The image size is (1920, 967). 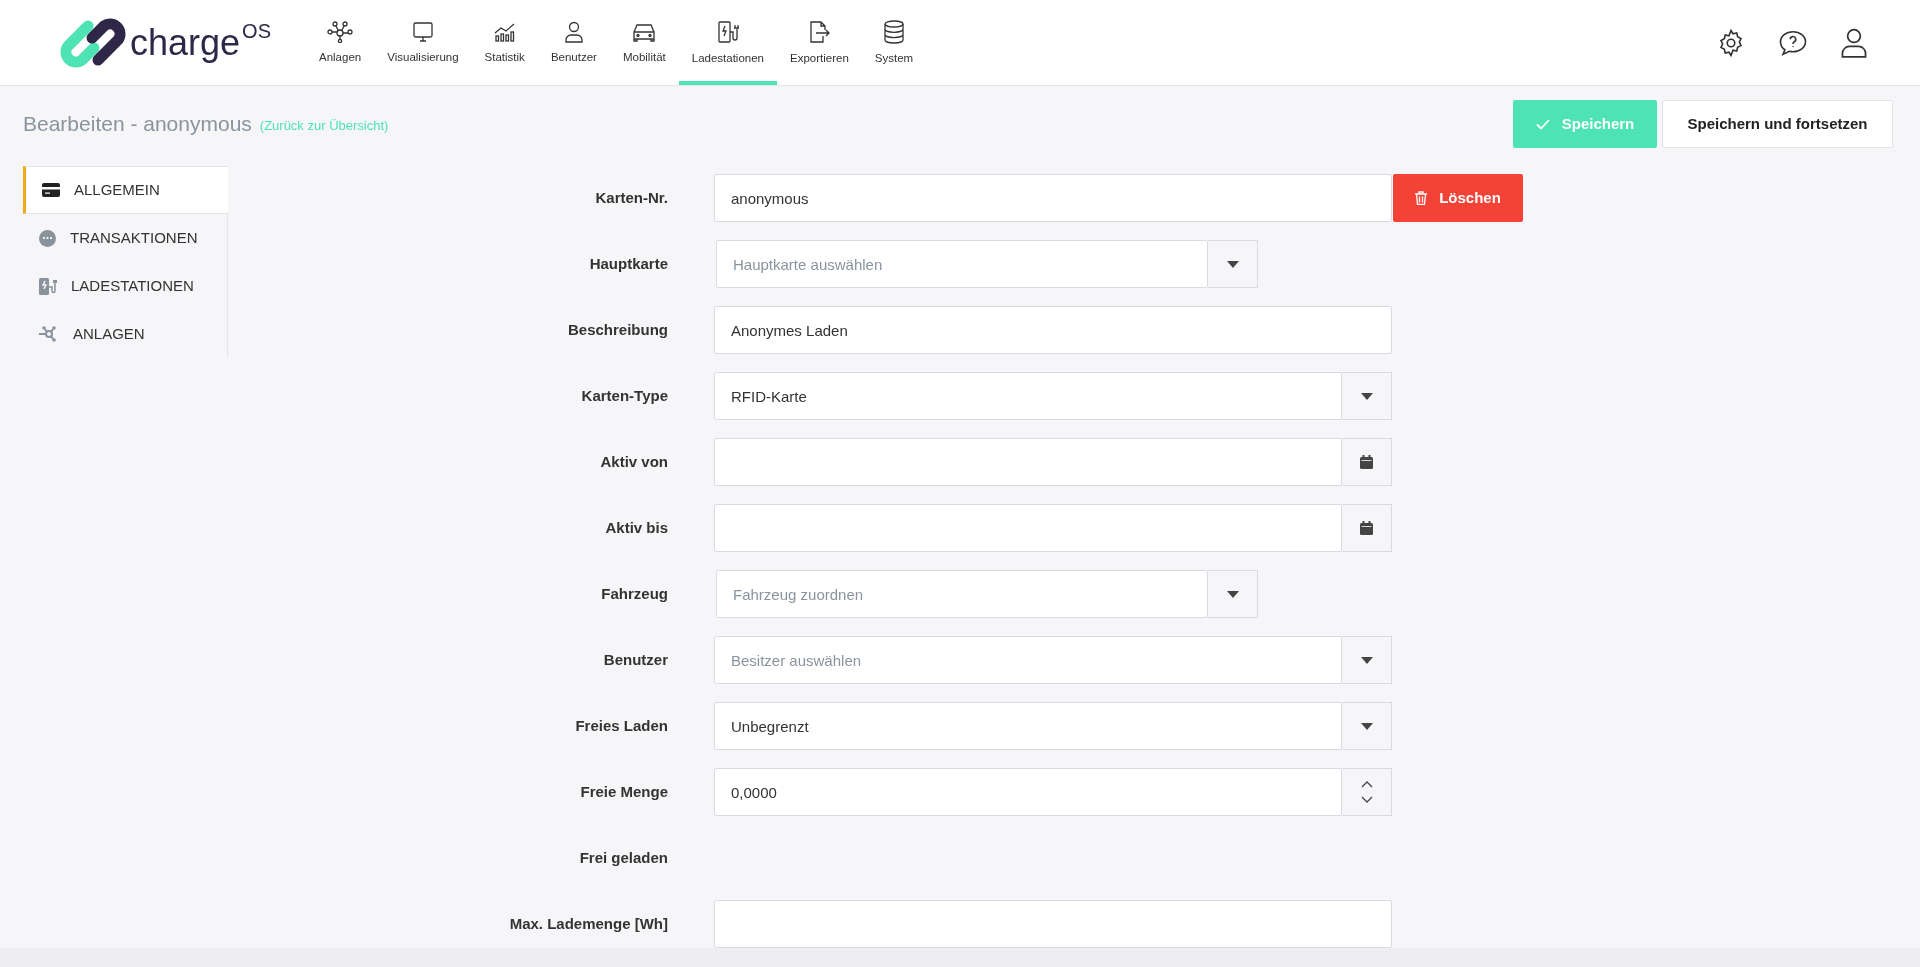 What do you see at coordinates (125, 238) in the screenshot?
I see `sidebar-tab: TRANSAKTIONEN` at bounding box center [125, 238].